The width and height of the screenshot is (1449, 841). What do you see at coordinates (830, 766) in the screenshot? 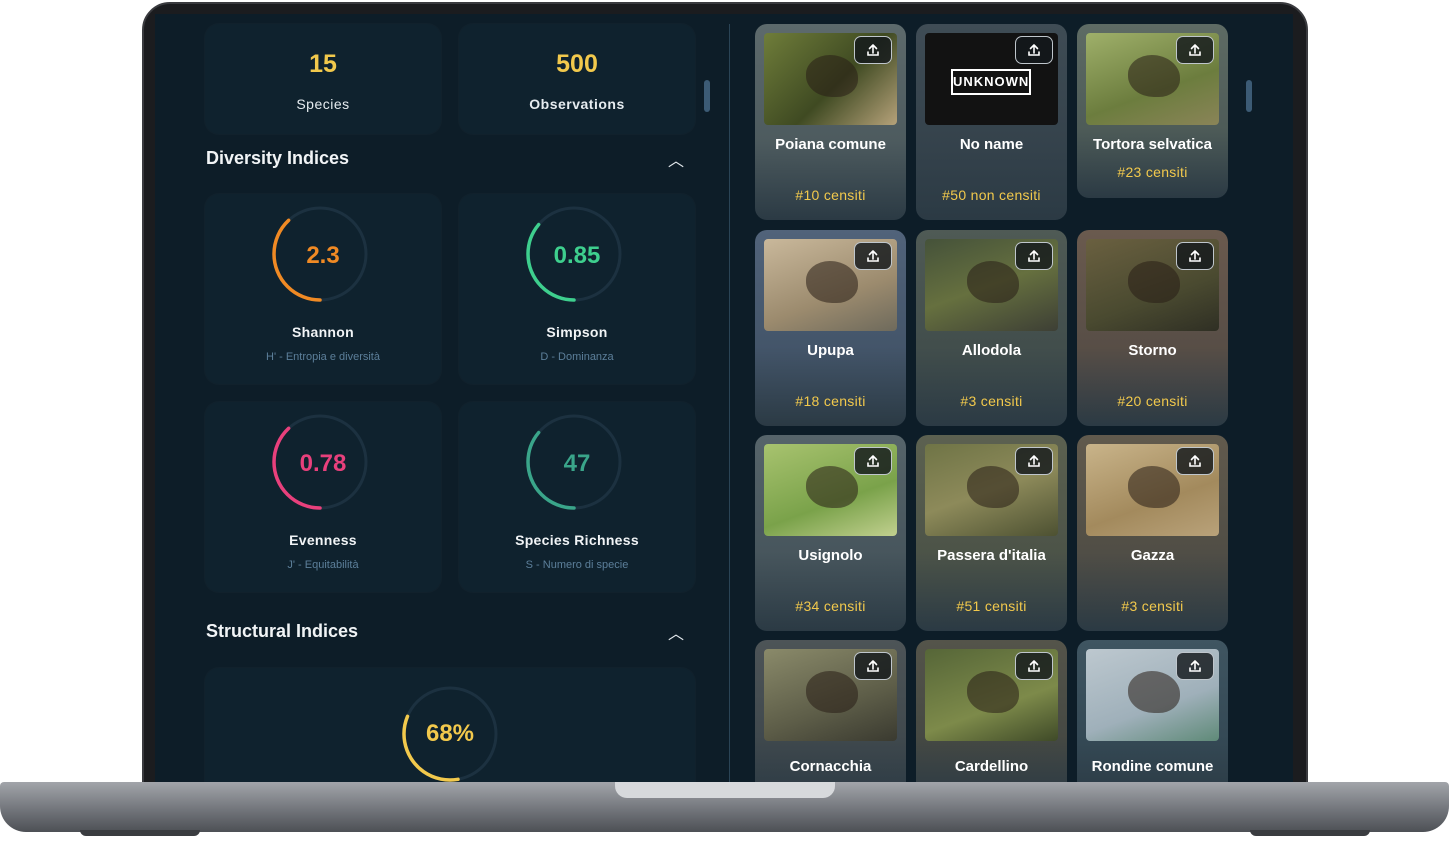
I see `species-name: Cornacchia` at bounding box center [830, 766].